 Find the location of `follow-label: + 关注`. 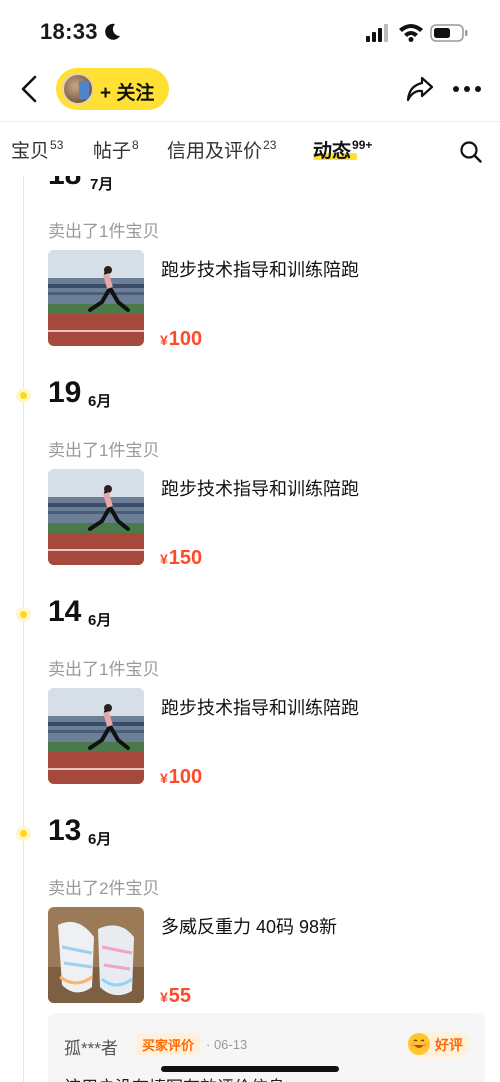

follow-label: + 关注 is located at coordinates (127, 93).